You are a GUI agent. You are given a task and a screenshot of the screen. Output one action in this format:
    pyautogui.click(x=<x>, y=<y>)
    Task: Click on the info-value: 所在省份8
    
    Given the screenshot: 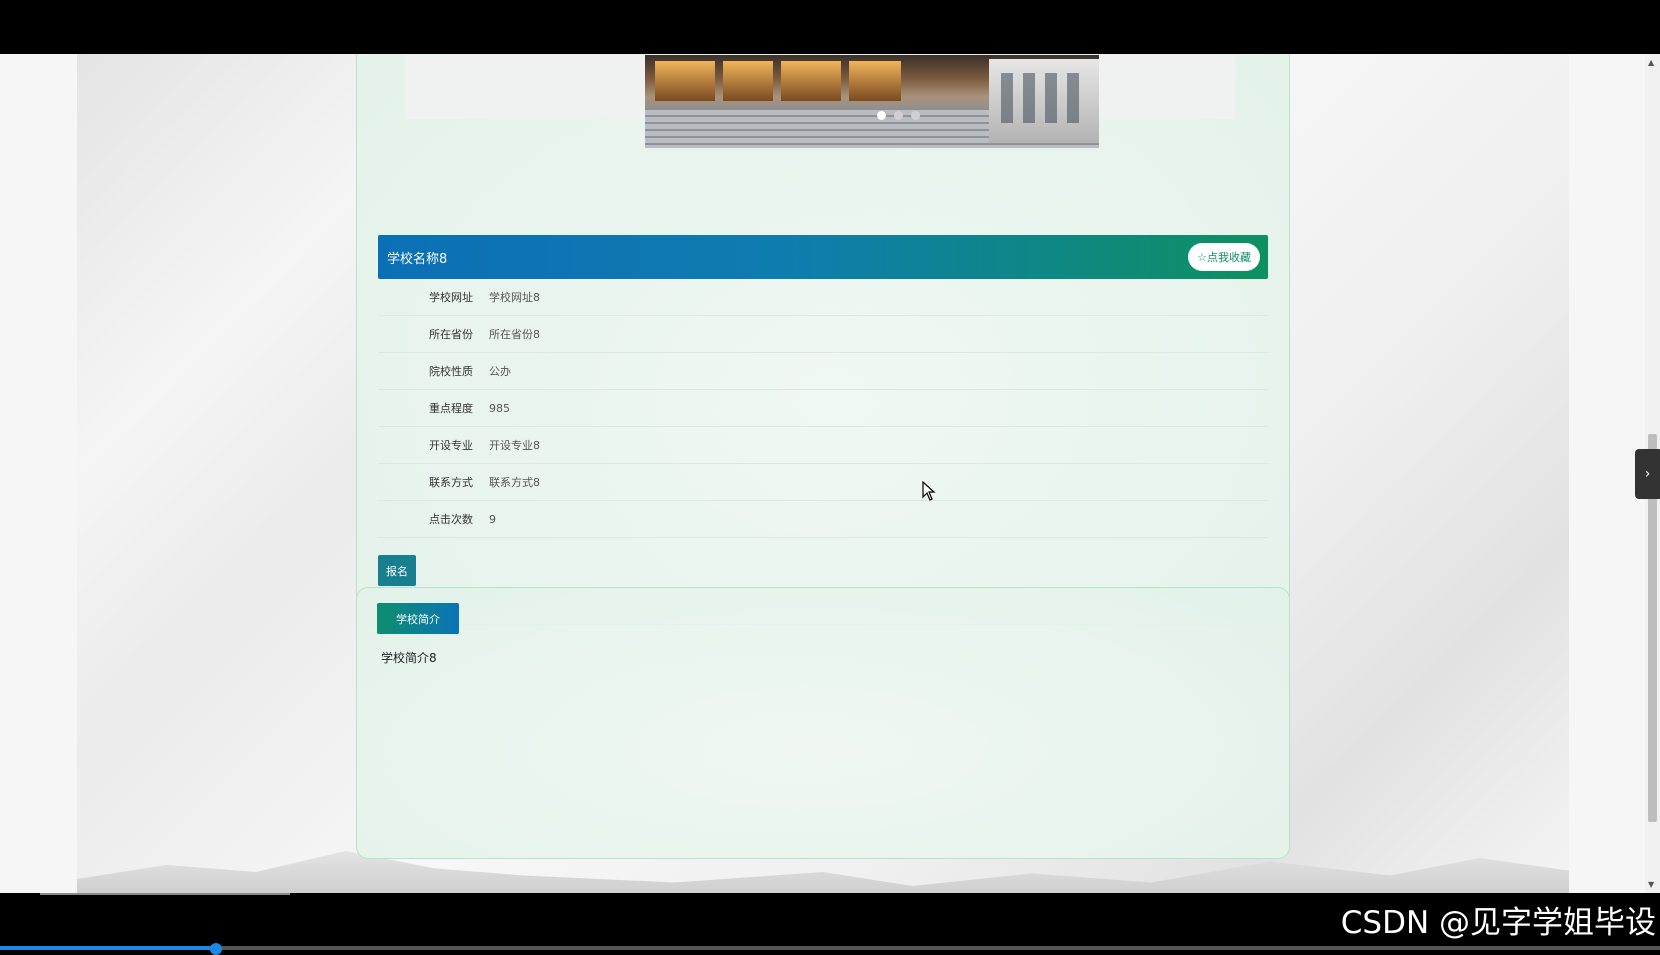 What is the action you would take?
    pyautogui.click(x=514, y=334)
    